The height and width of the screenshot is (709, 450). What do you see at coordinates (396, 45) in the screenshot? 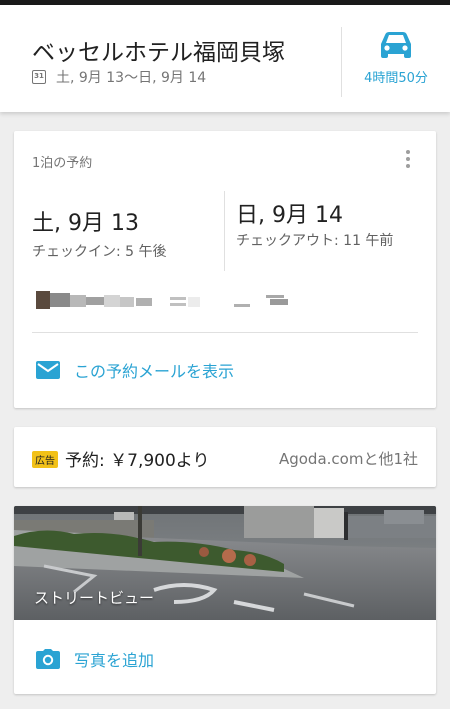
I see `car-icon` at bounding box center [396, 45].